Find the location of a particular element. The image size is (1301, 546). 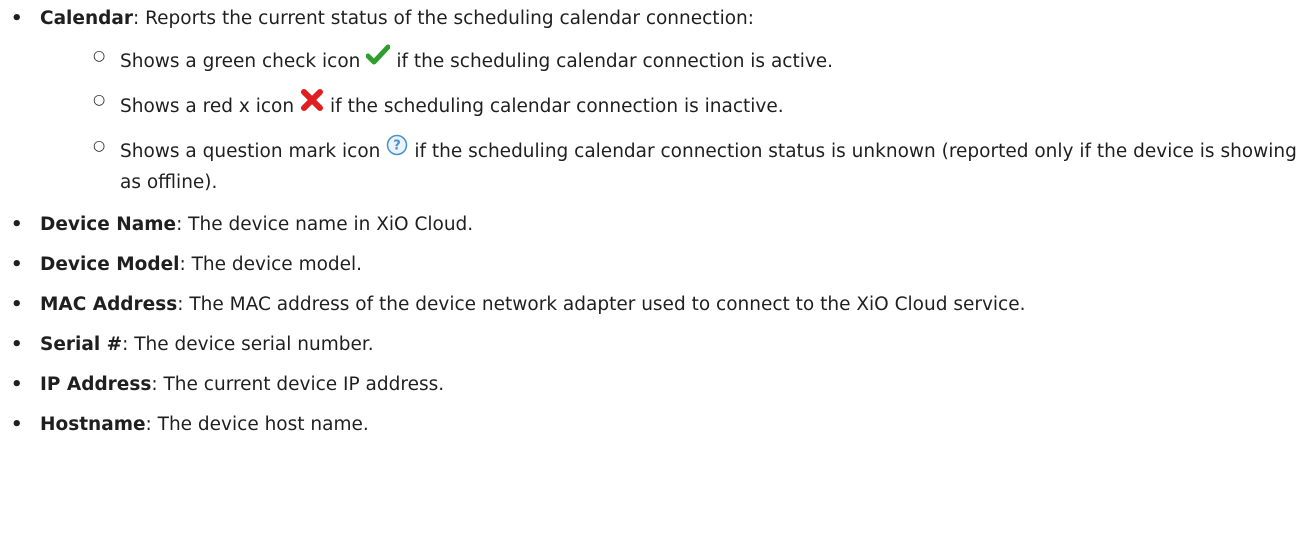

term-ip-address: IP Address is located at coordinates (96, 384).